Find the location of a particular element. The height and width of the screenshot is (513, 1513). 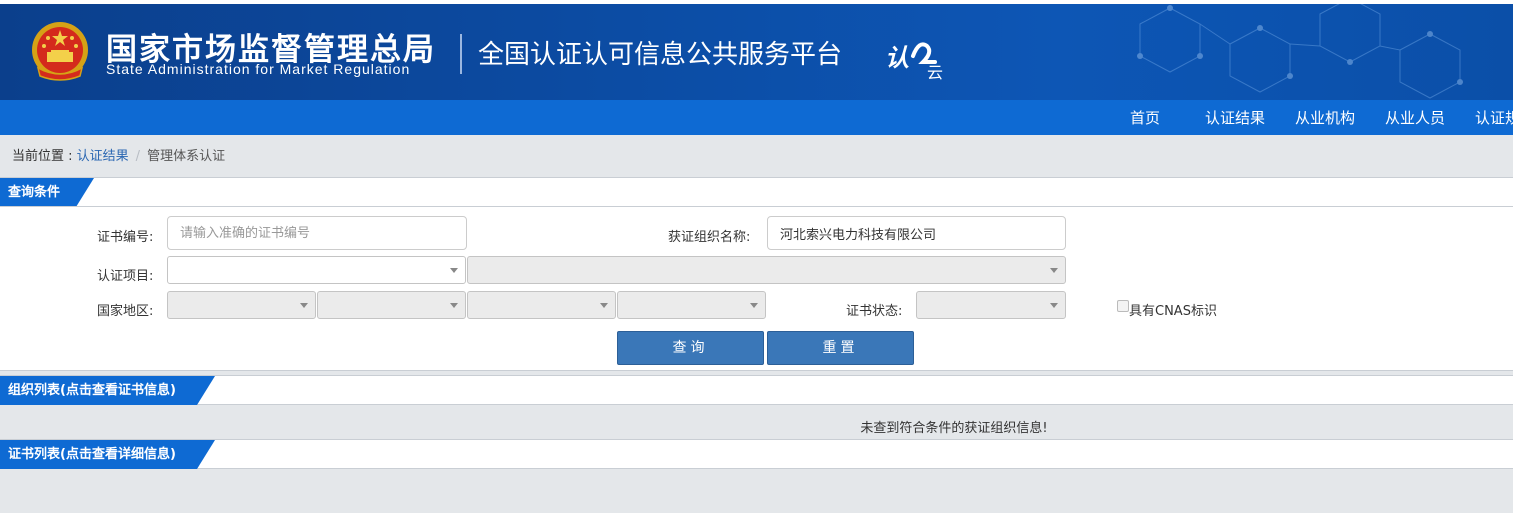

query-panel-title: 查询条件 is located at coordinates (47, 192).